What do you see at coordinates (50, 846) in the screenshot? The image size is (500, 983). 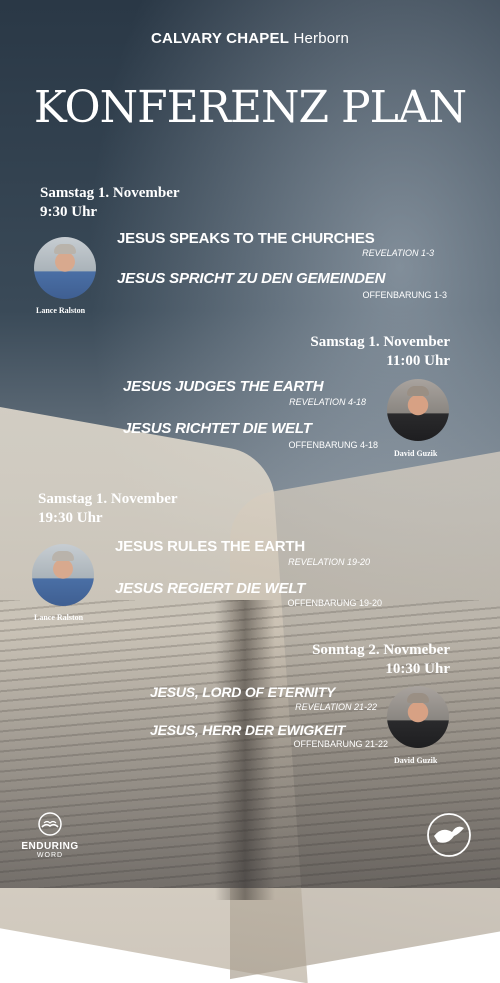 I see `logo-text-line1: ENDURING` at bounding box center [50, 846].